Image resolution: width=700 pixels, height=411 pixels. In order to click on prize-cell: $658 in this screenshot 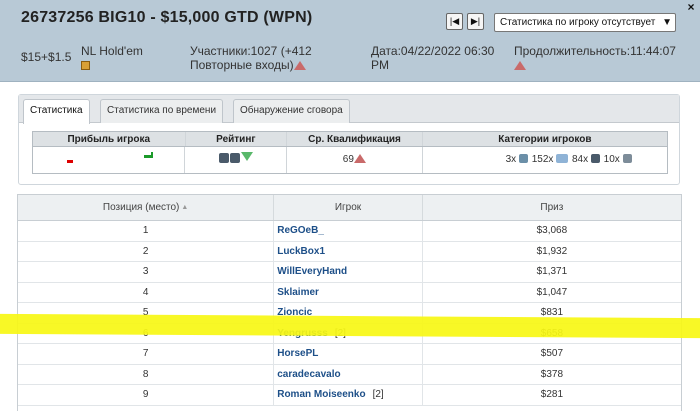, I will do `click(552, 333)`.